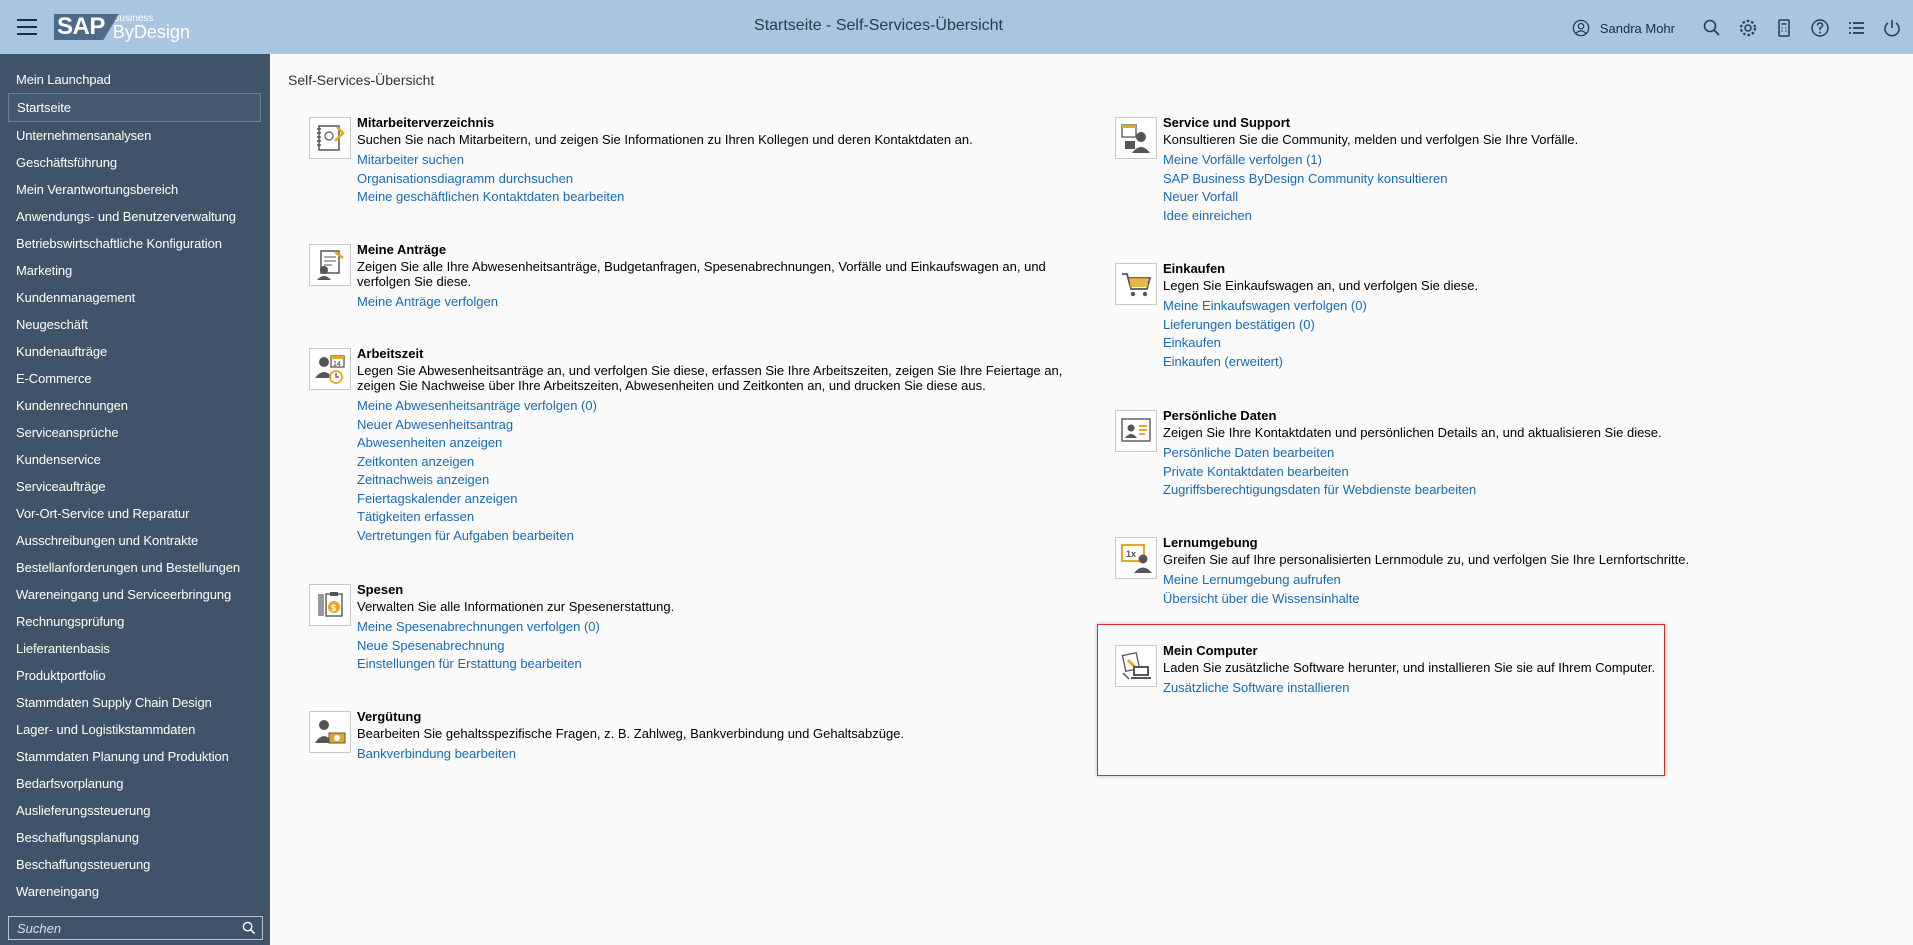 The width and height of the screenshot is (1913, 945). Describe the element at coordinates (727, 425) in the screenshot. I see `section-link: Neuer Abwesenheitsantrag` at that location.